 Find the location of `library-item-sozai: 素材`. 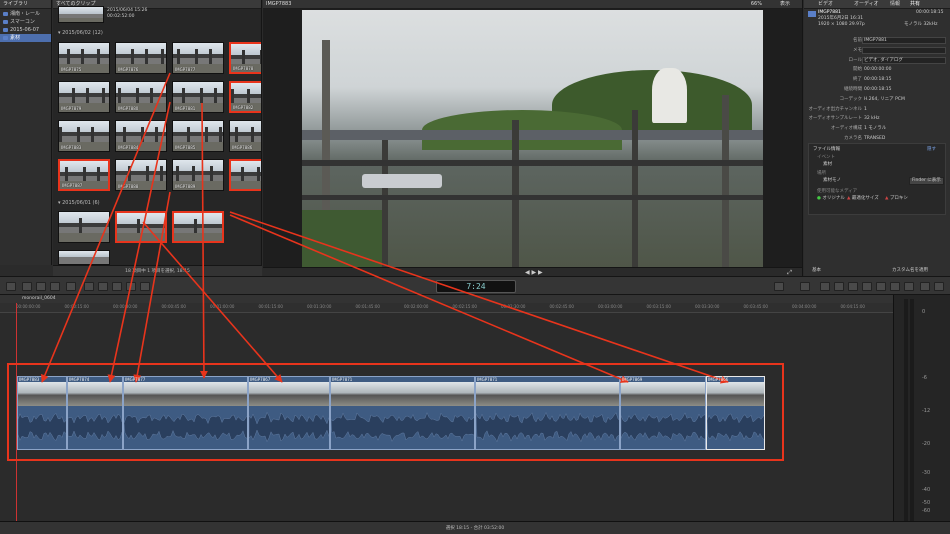

library-item-sozai: 素材 is located at coordinates (25, 38).